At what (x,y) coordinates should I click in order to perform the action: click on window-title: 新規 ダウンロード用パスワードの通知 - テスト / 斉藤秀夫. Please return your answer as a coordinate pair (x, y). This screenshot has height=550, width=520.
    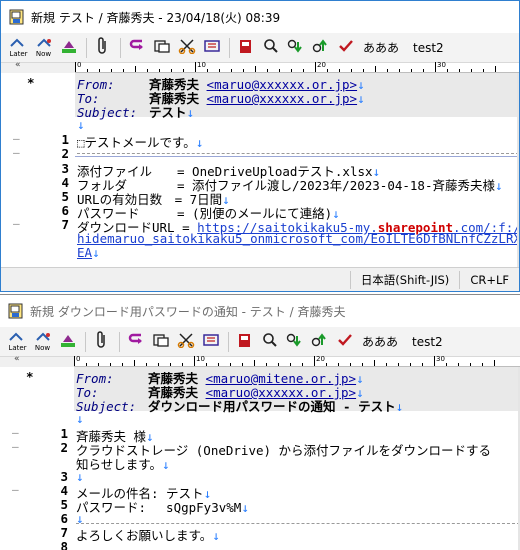
    Looking at the image, I should click on (188, 311).